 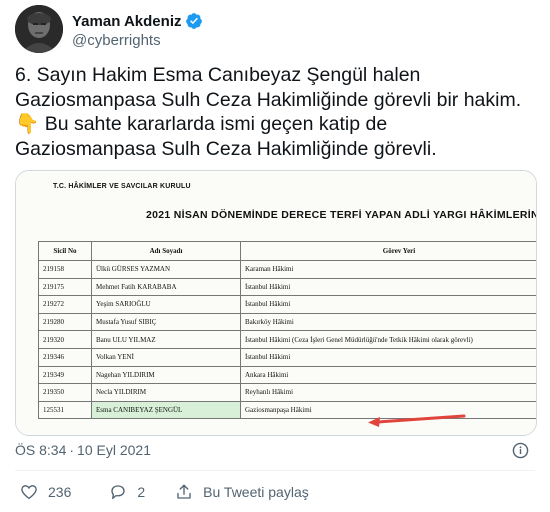 I want to click on name-row: Yaman Akdeniz, so click(x=137, y=21).